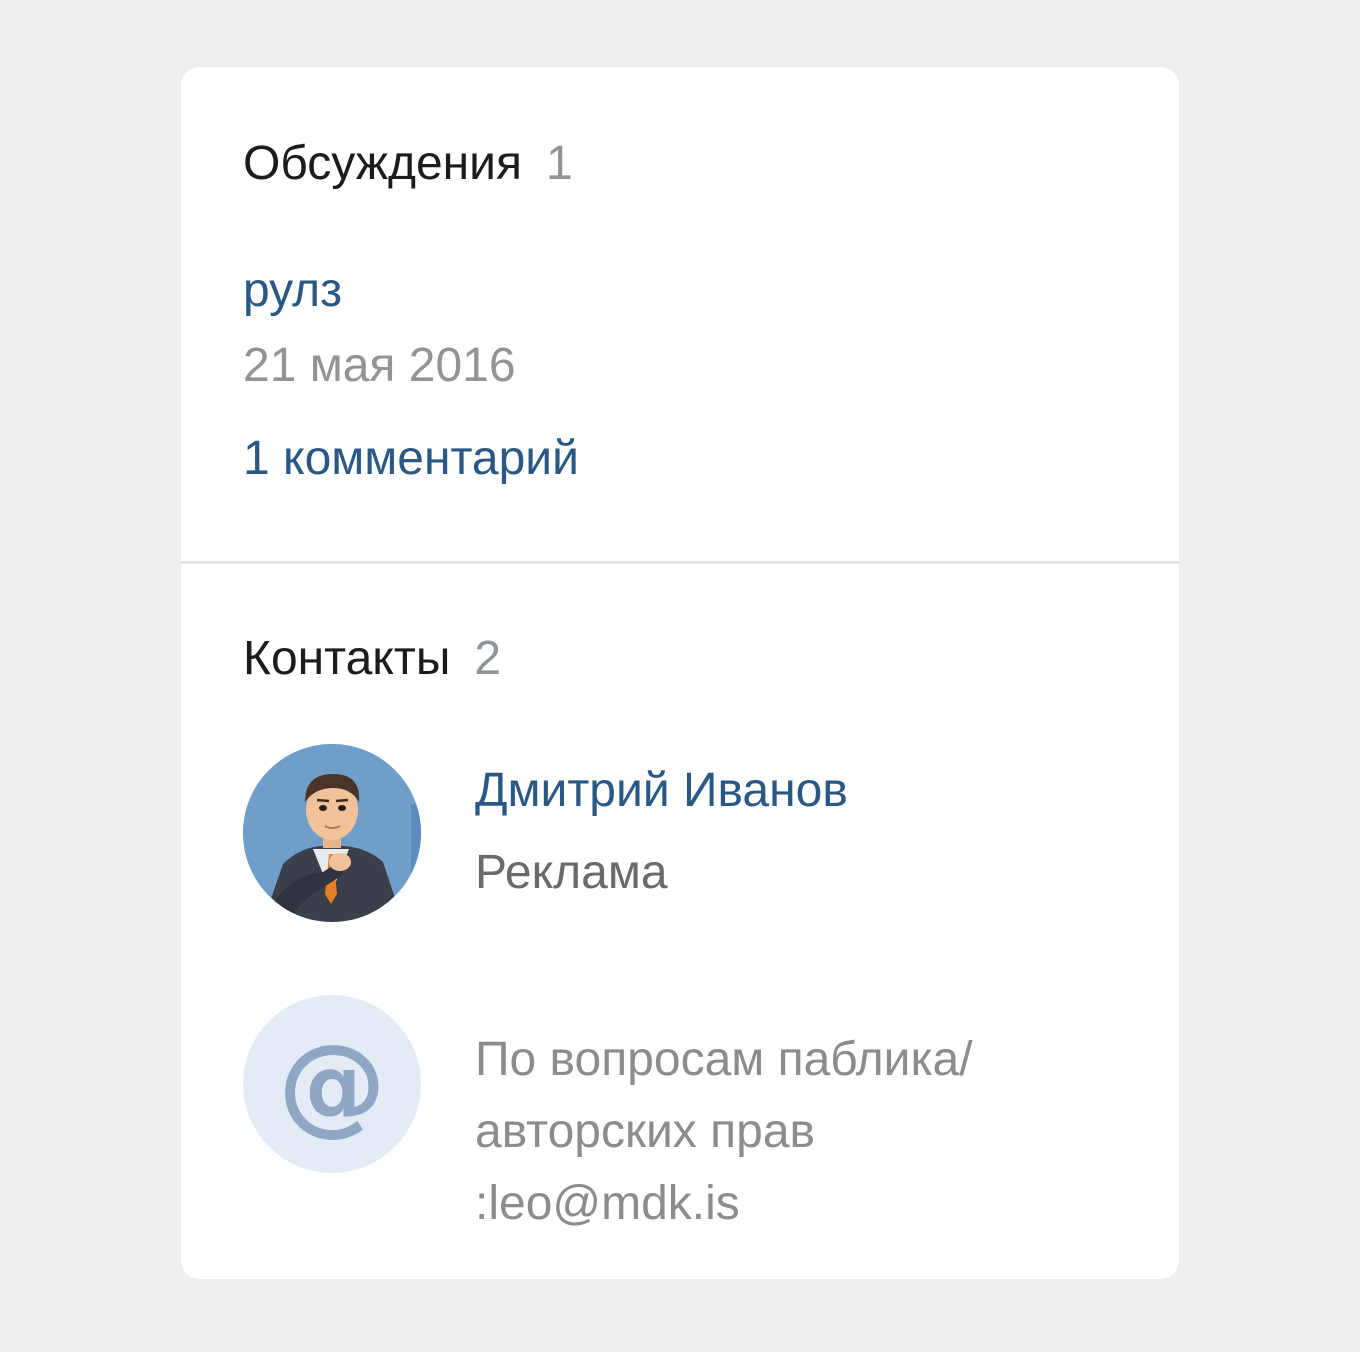  Describe the element at coordinates (795, 1204) in the screenshot. I see `contact-email-line: :leo@mdk.is` at that location.